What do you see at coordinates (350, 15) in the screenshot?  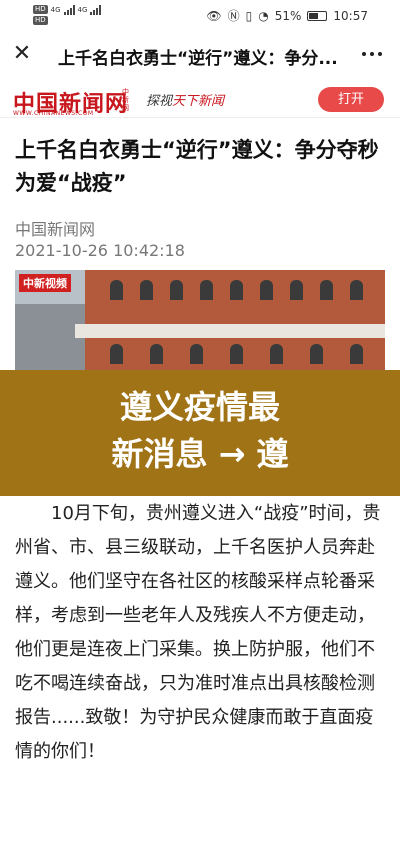 I see `clock: 10:57` at bounding box center [350, 15].